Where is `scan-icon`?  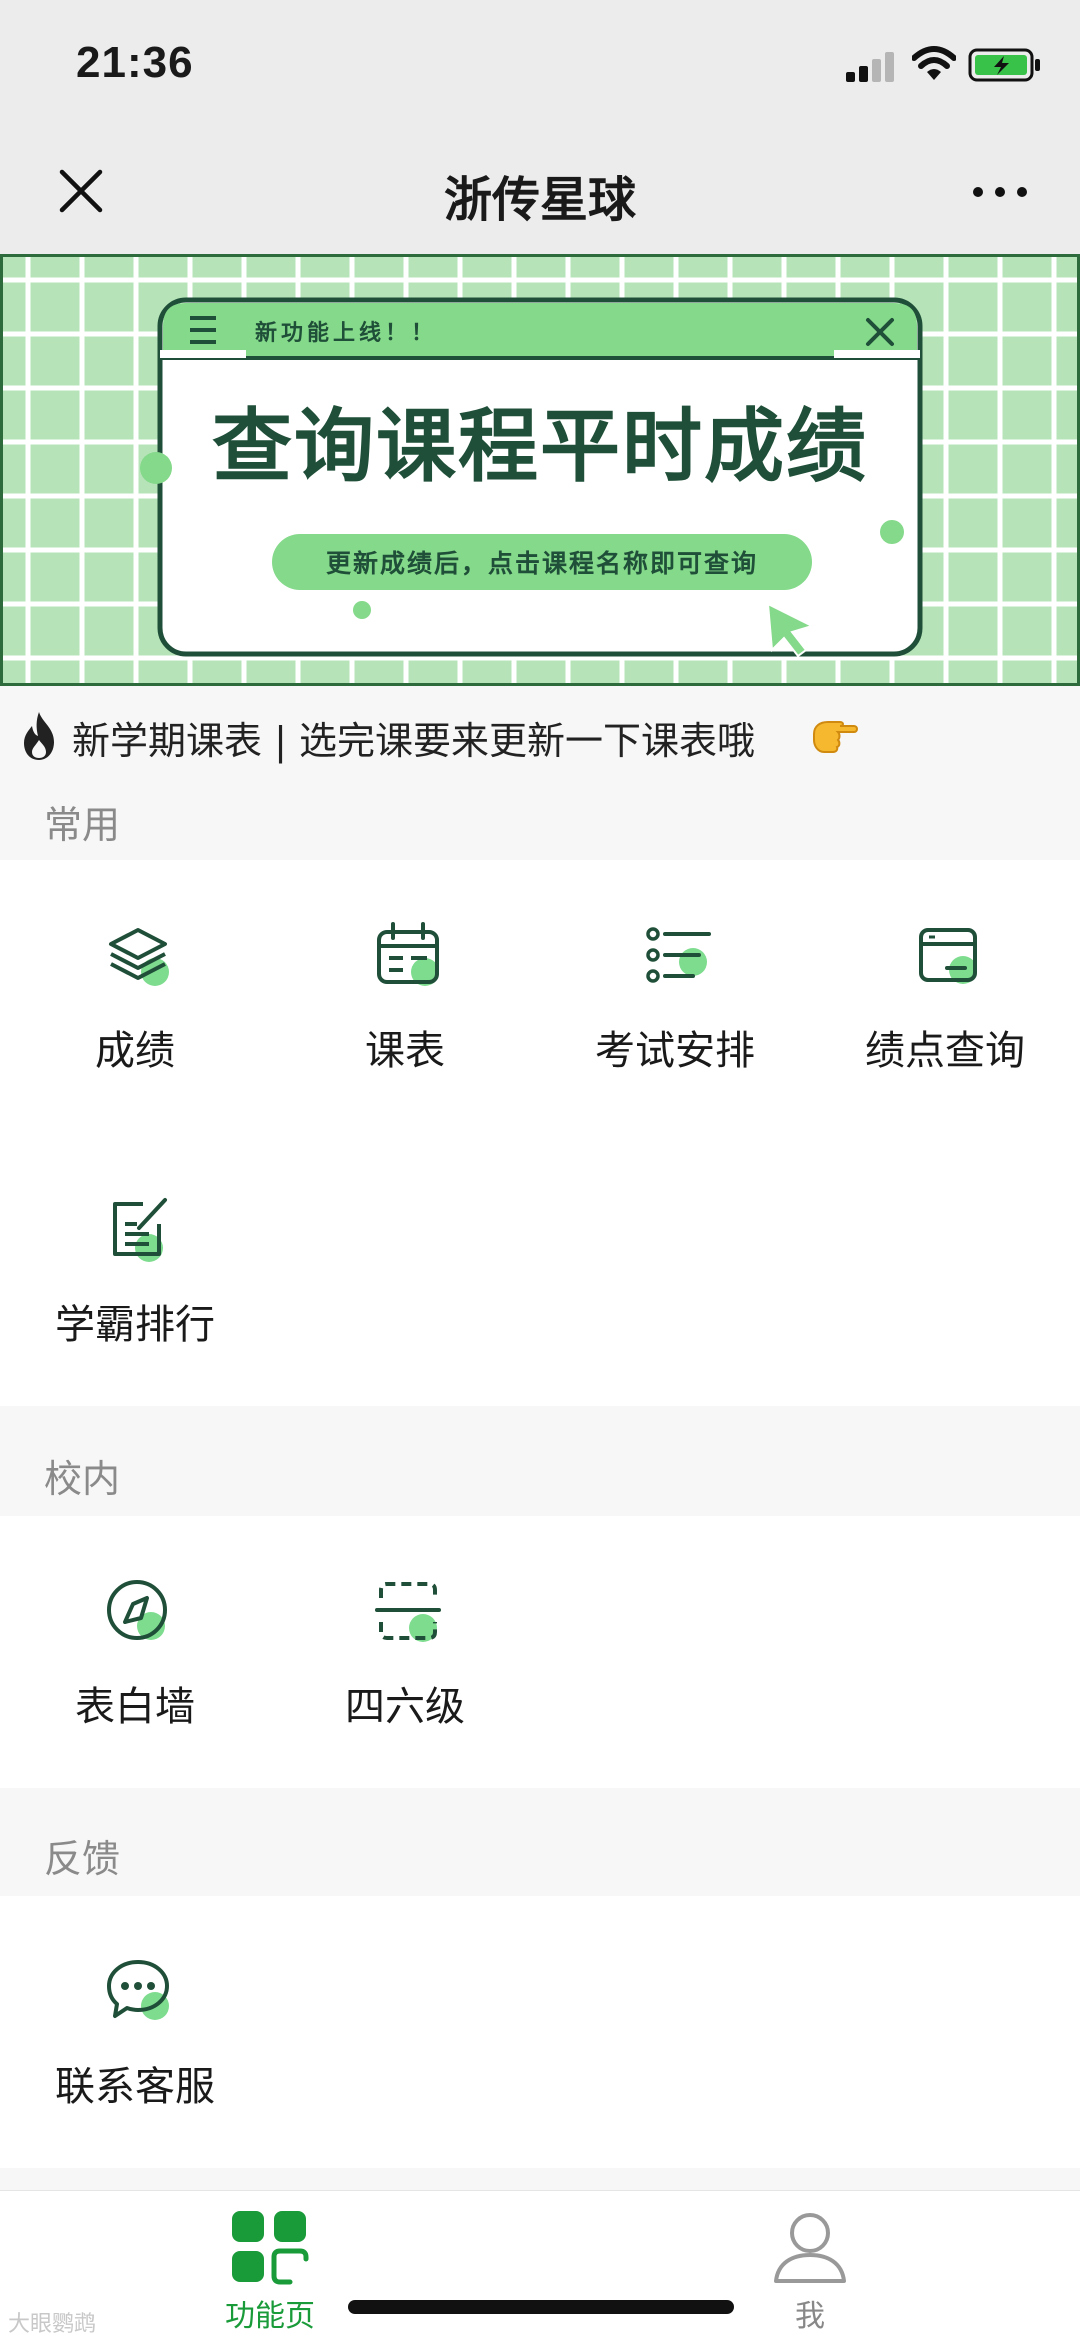
scan-icon is located at coordinates (408, 1612).